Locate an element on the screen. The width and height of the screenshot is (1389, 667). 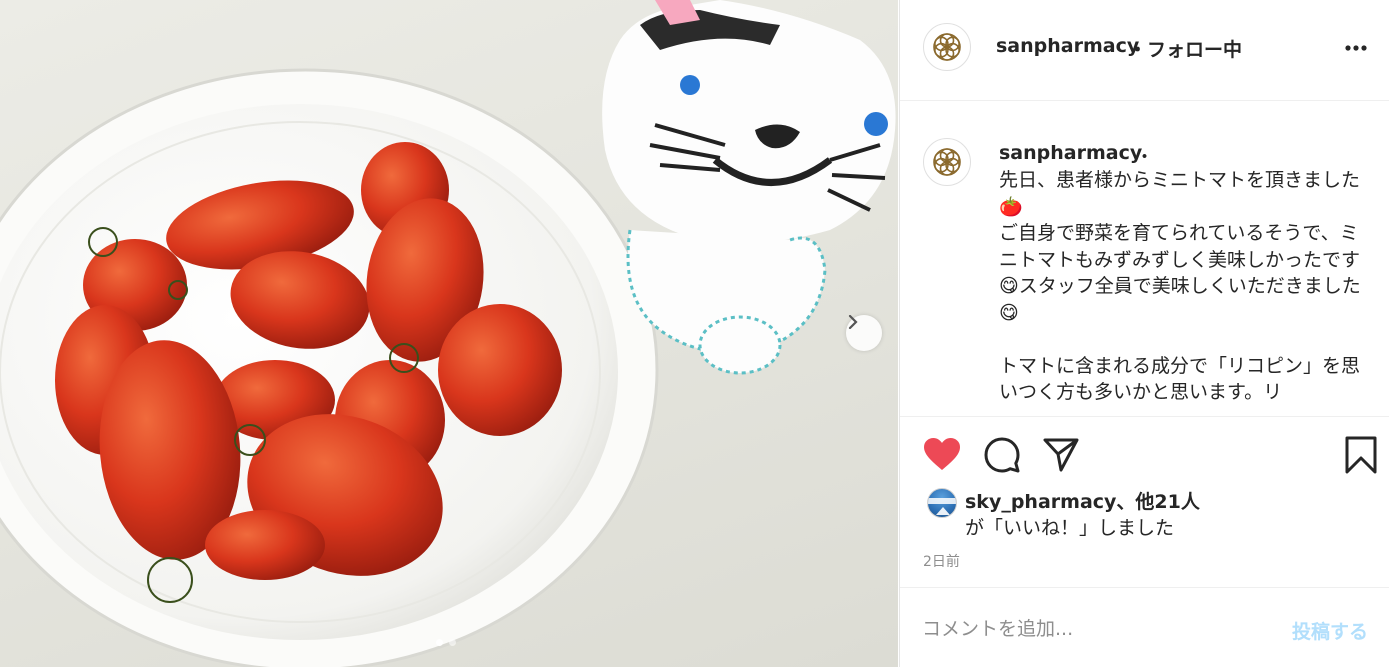
post-timestamp: 2日前 is located at coordinates (941, 561).